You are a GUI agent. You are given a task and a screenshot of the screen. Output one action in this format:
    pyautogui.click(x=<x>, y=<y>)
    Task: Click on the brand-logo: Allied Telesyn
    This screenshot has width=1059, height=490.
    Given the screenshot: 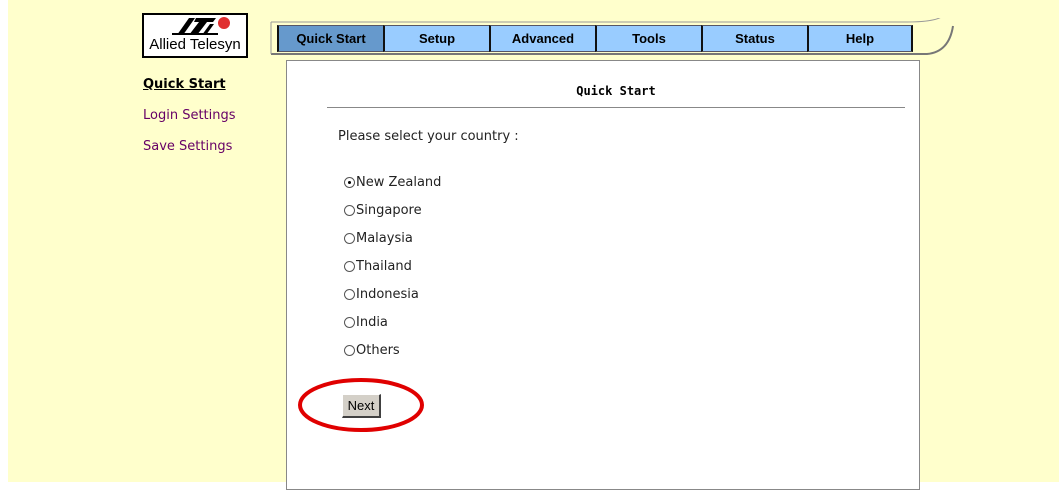 What is the action you would take?
    pyautogui.click(x=195, y=35)
    